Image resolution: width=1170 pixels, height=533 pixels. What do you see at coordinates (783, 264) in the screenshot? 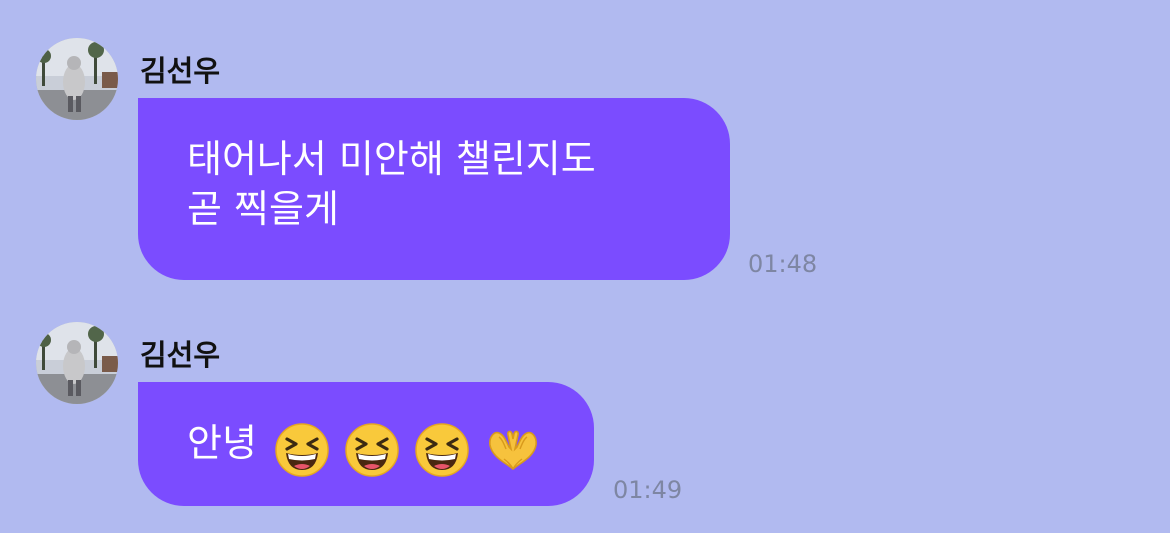
I see `message-timestamp: 01:48` at bounding box center [783, 264].